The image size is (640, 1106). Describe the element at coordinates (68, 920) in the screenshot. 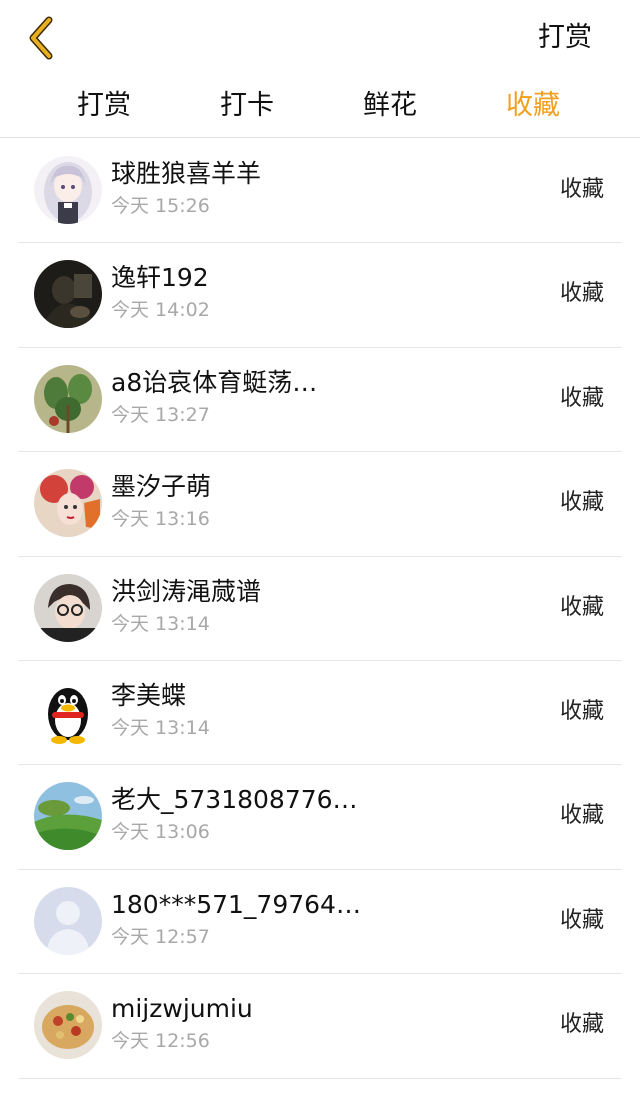

I see `default-user-avatar` at that location.